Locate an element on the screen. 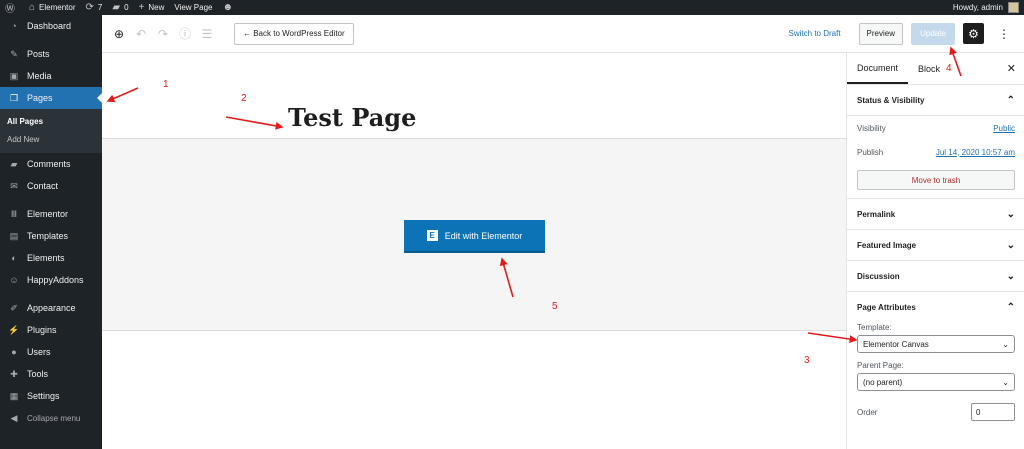  submenu-all-pages: All Pages is located at coordinates (51, 122).